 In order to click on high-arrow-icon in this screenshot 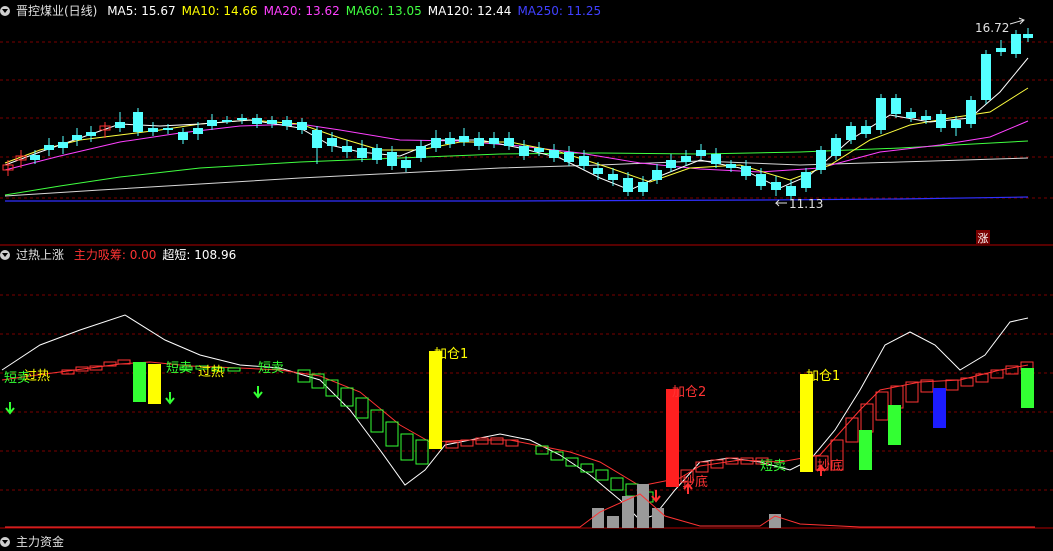, I will do `click(1017, 21)`.